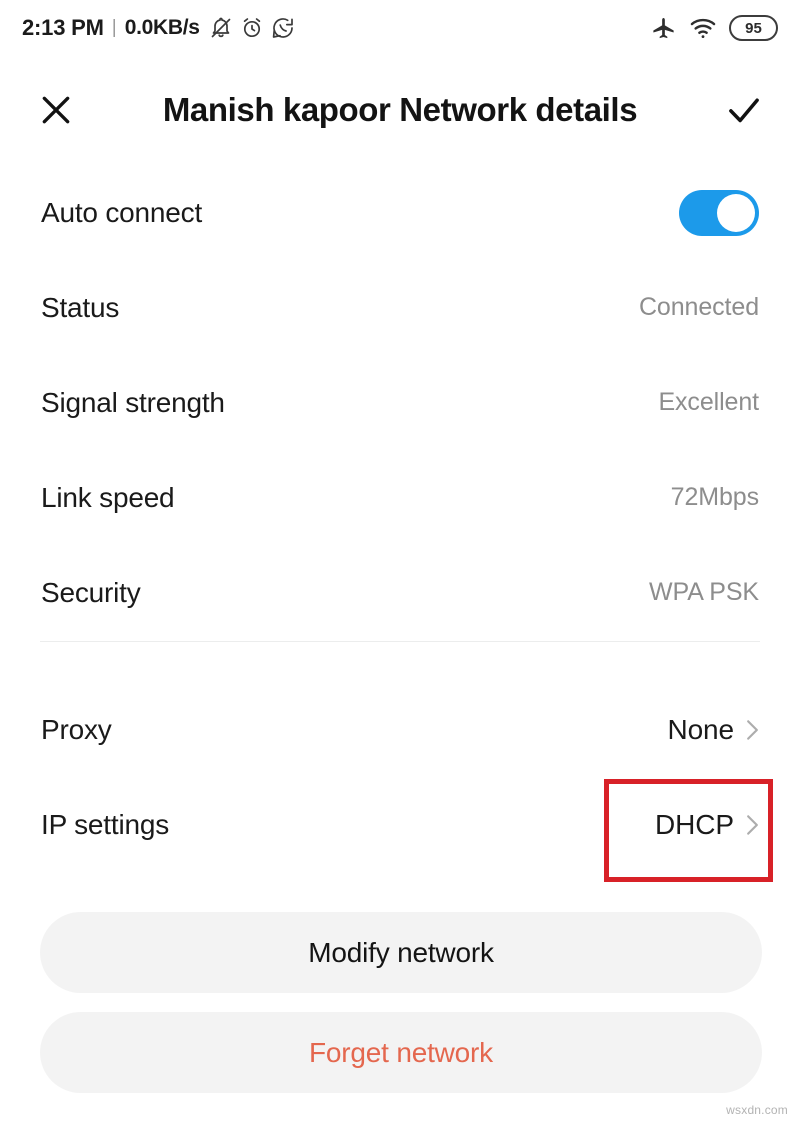 This screenshot has width=800, height=1125. Describe the element at coordinates (76, 729) in the screenshot. I see `proxy-label: Proxy` at that location.